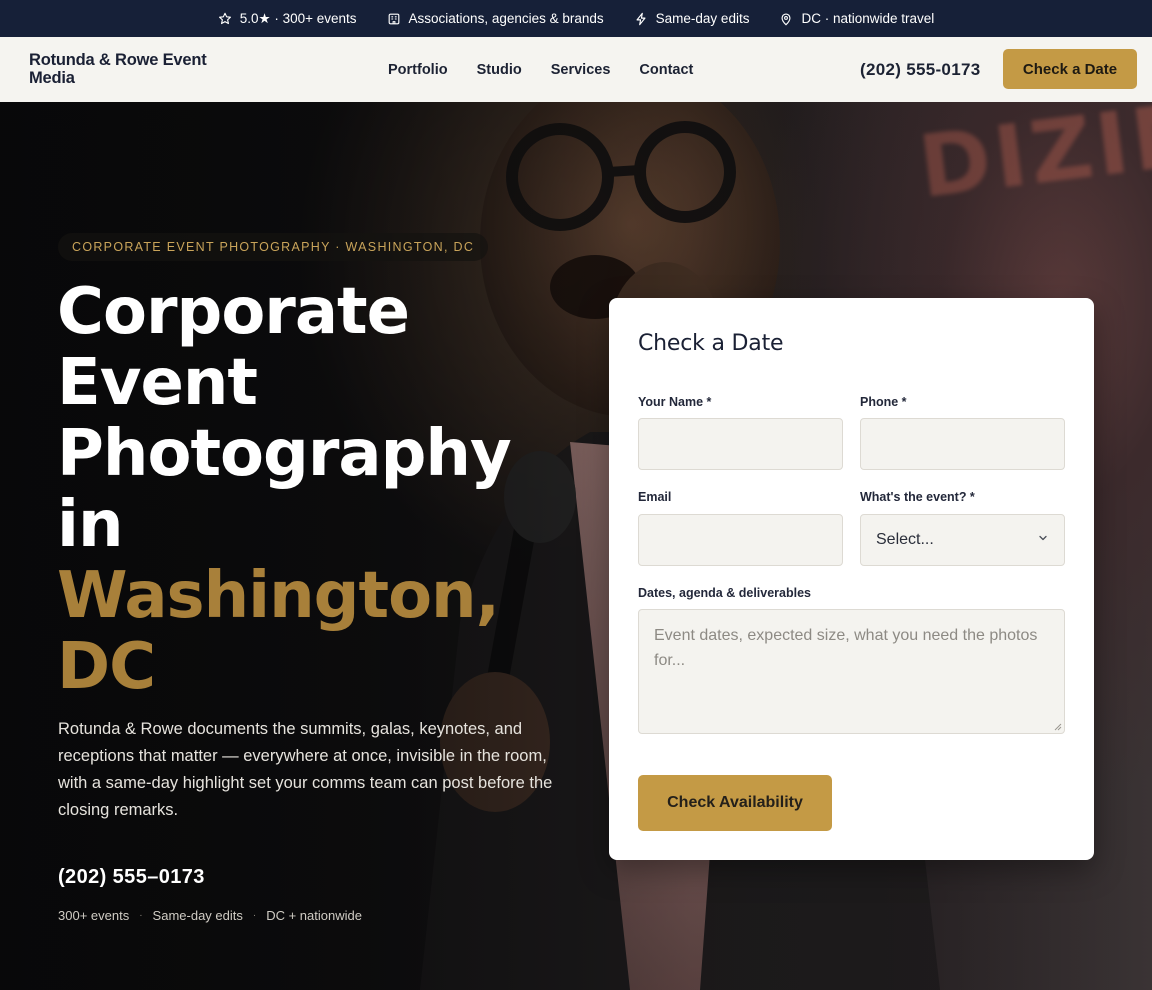 This screenshot has width=1152, height=990. I want to click on site-logo: Rotunda & Rowe Event Media, so click(129, 69).